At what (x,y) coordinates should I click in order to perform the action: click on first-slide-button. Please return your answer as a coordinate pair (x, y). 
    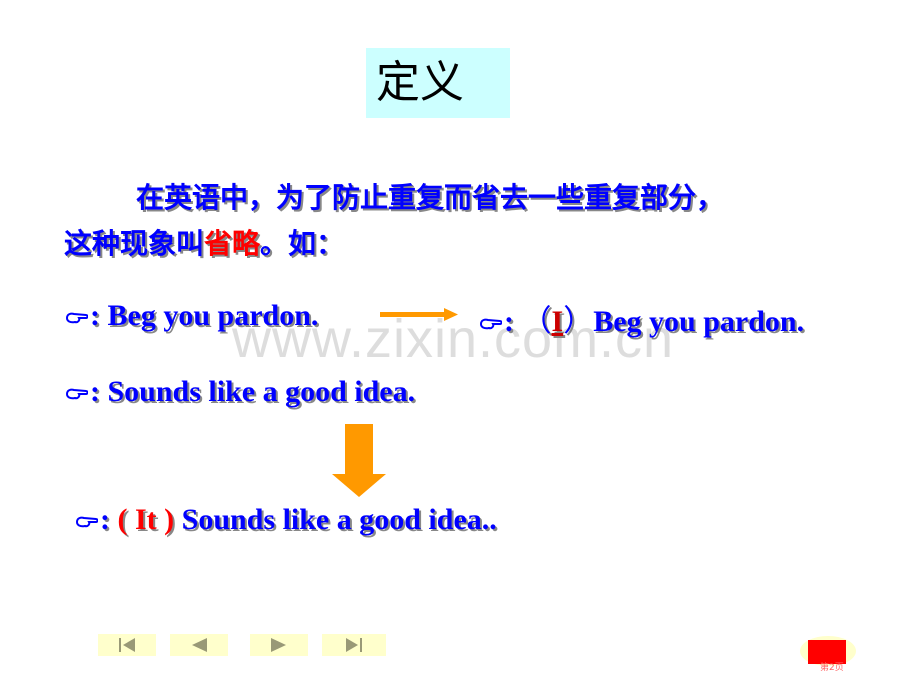
    Looking at the image, I should click on (127, 645).